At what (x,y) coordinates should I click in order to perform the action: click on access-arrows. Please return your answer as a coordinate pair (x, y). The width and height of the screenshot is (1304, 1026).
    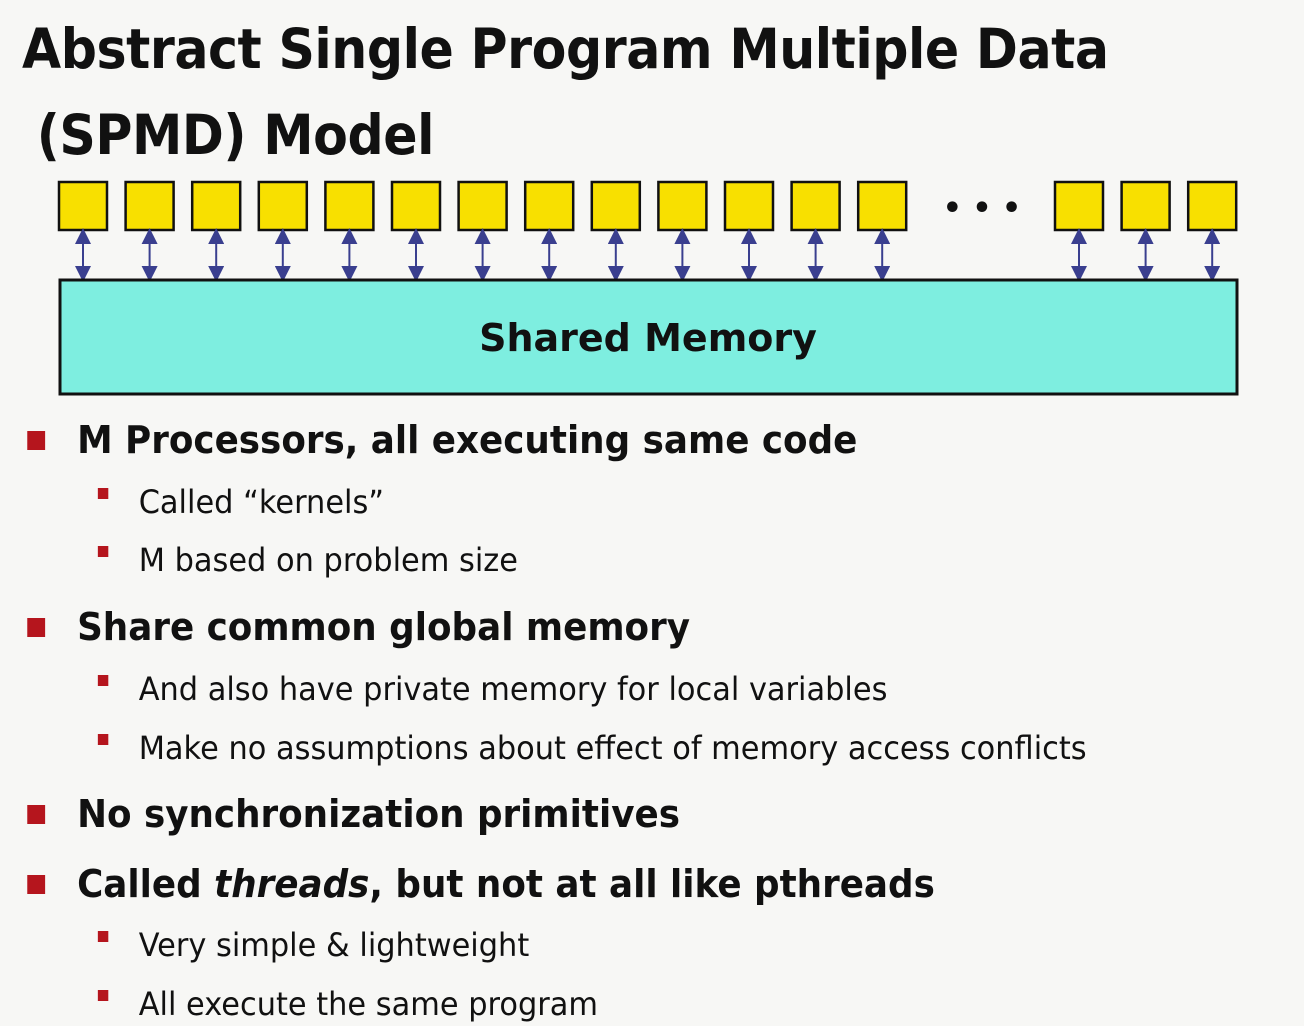
    Looking at the image, I should click on (648, 255).